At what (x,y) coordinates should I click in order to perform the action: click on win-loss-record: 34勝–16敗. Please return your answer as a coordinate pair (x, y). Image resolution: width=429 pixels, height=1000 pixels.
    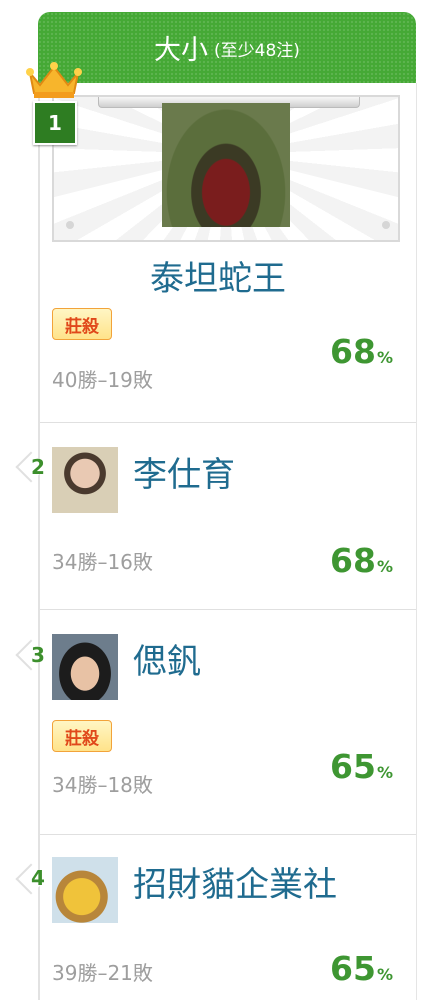
    Looking at the image, I should click on (102, 562).